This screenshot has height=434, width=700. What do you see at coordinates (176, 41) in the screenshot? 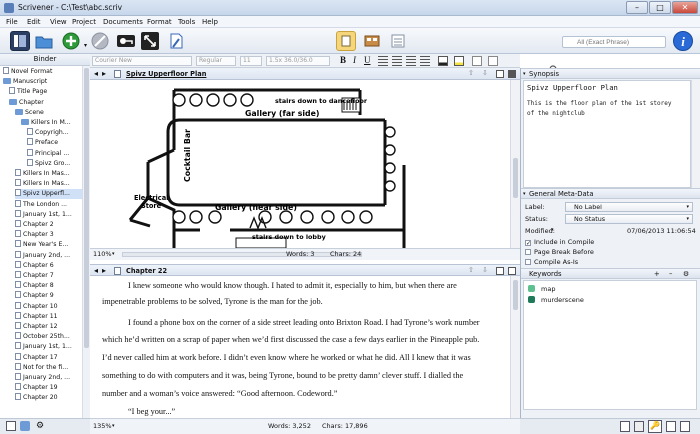
I see `inspector-button` at bounding box center [176, 41].